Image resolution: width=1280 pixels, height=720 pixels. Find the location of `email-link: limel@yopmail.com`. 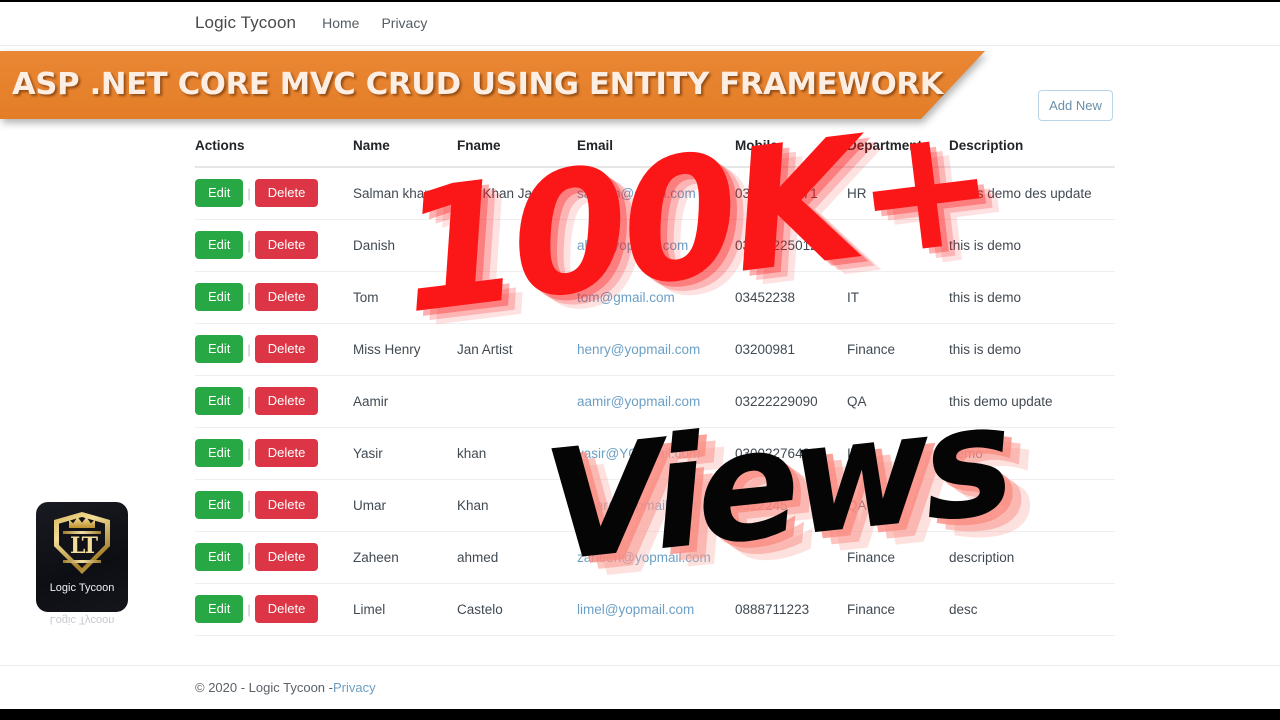

email-link: limel@yopmail.com is located at coordinates (635, 609).